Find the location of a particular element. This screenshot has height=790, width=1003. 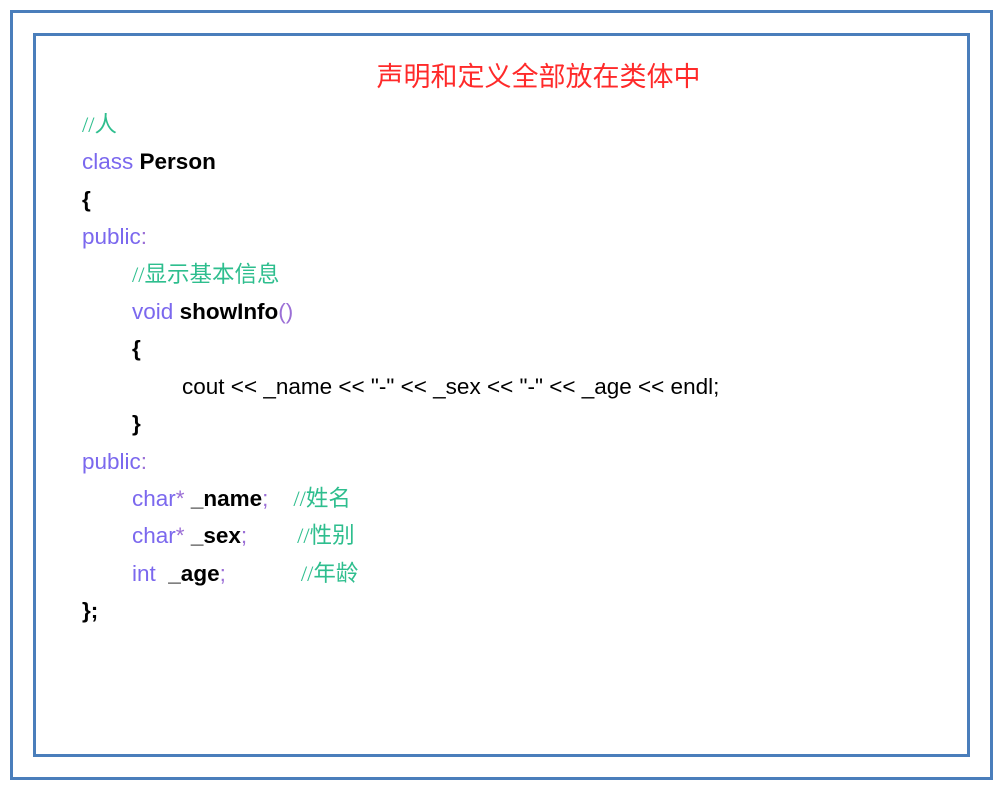

code-token-id: _age is located at coordinates (194, 573).